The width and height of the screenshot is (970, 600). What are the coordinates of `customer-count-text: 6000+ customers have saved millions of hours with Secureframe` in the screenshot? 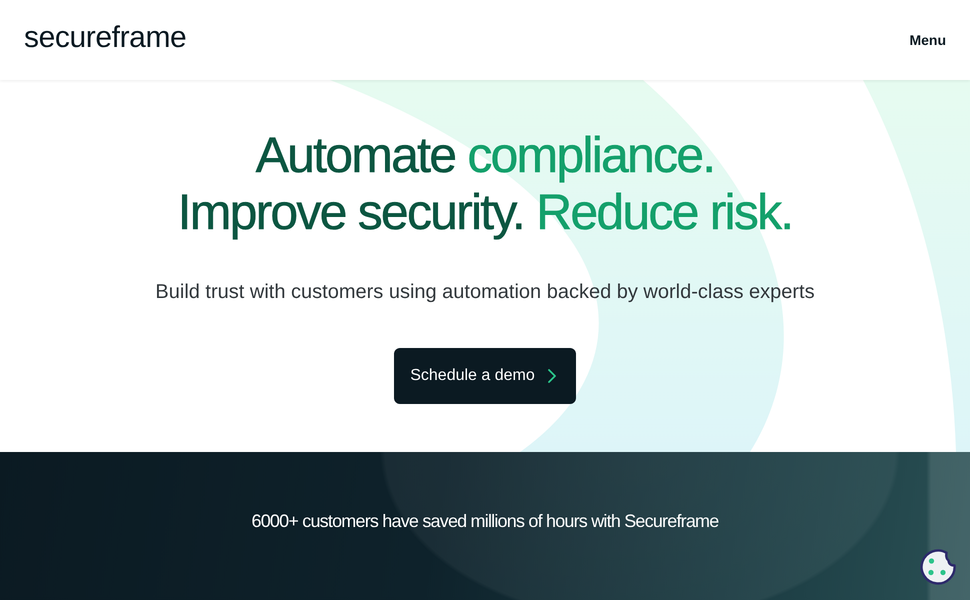 It's located at (485, 521).